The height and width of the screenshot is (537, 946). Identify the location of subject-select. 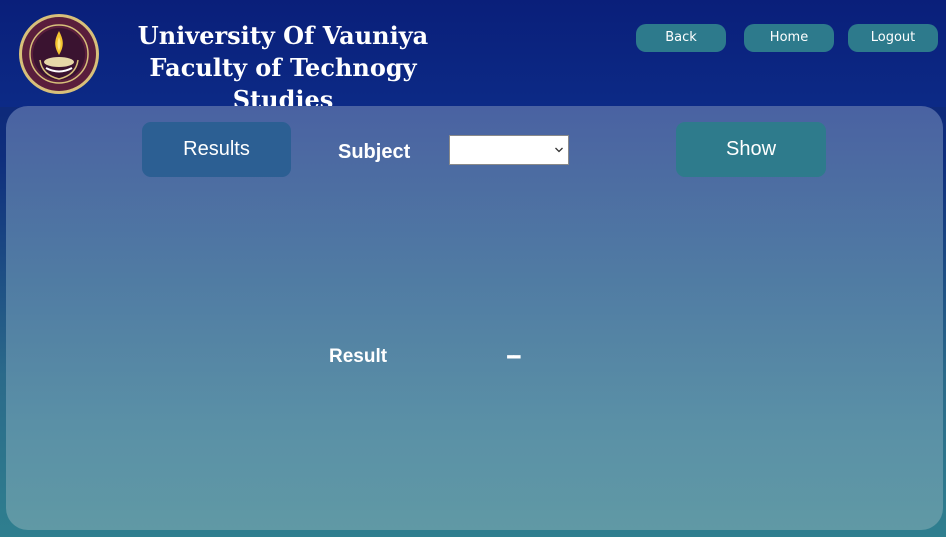
(509, 150).